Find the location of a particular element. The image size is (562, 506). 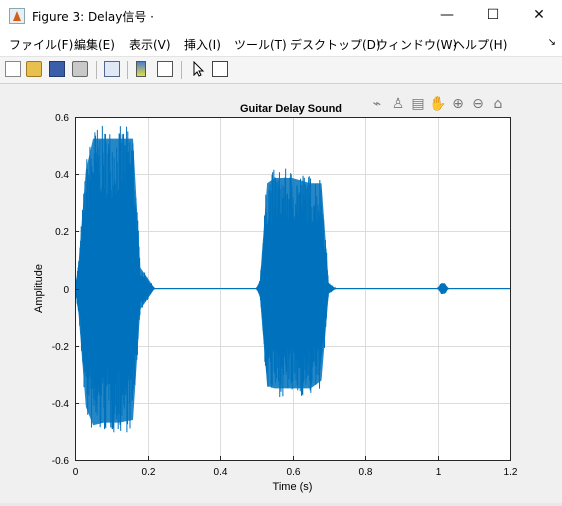

x-axis-label: Time (s) is located at coordinates (293, 487).